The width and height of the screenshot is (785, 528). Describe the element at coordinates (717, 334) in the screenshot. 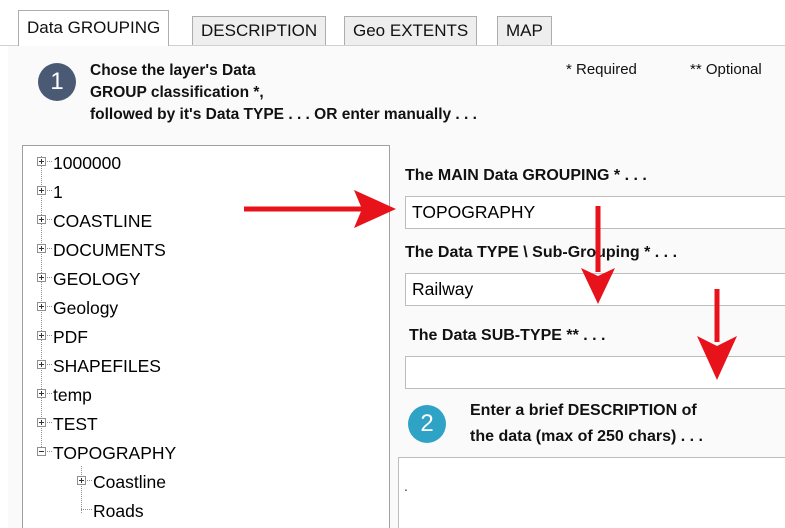

I see `arrow-to-sub-type-icon` at that location.